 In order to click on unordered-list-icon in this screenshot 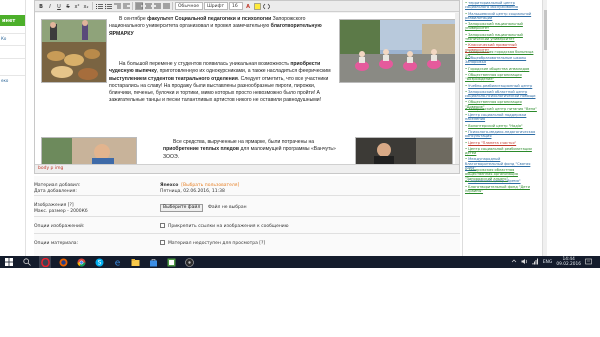, I will do `click(108, 6)`.